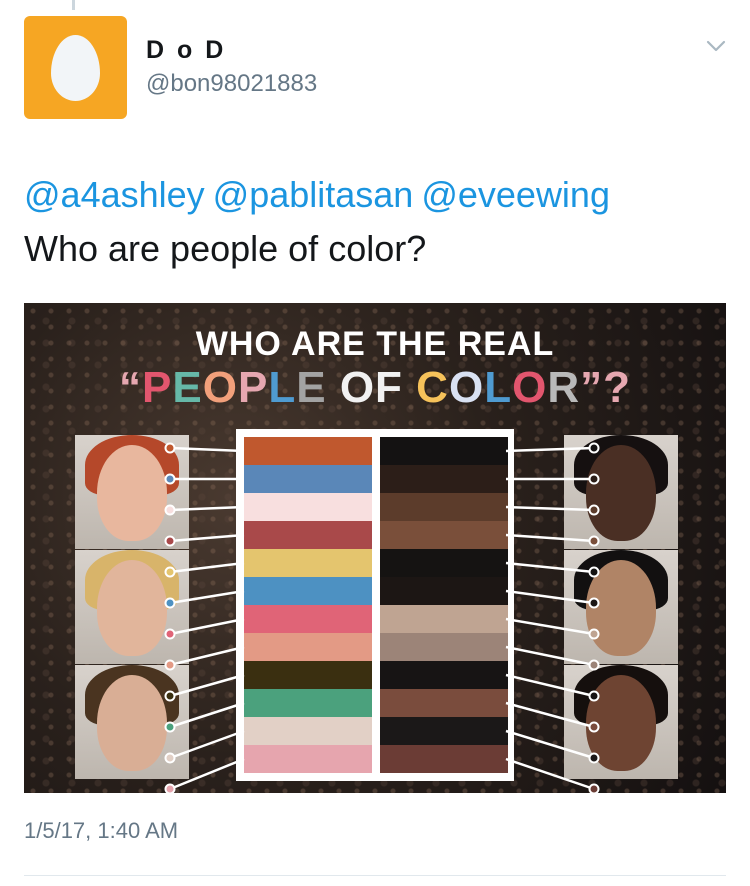 The image size is (750, 886). I want to click on chevron-down-icon, so click(716, 46).